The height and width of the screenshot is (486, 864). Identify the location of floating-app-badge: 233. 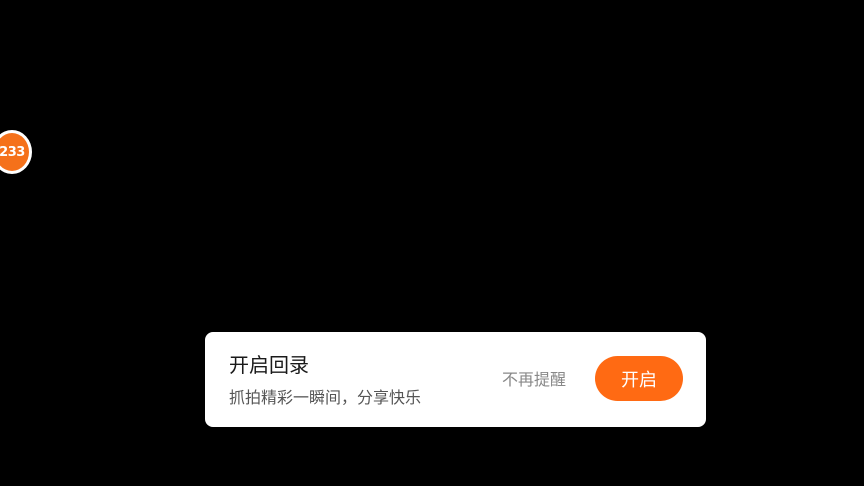
(16, 152).